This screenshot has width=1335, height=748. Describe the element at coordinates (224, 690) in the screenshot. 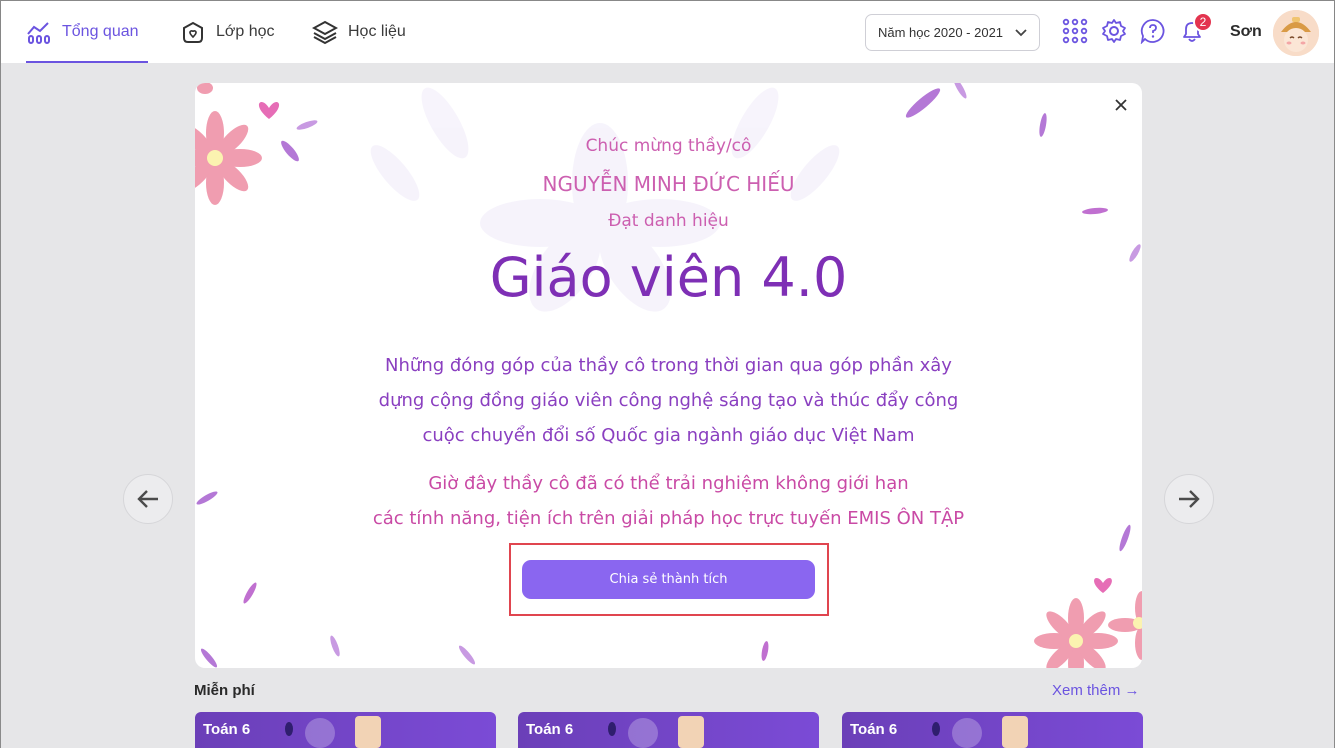

I see `section-title-free: Miễn phí` at that location.